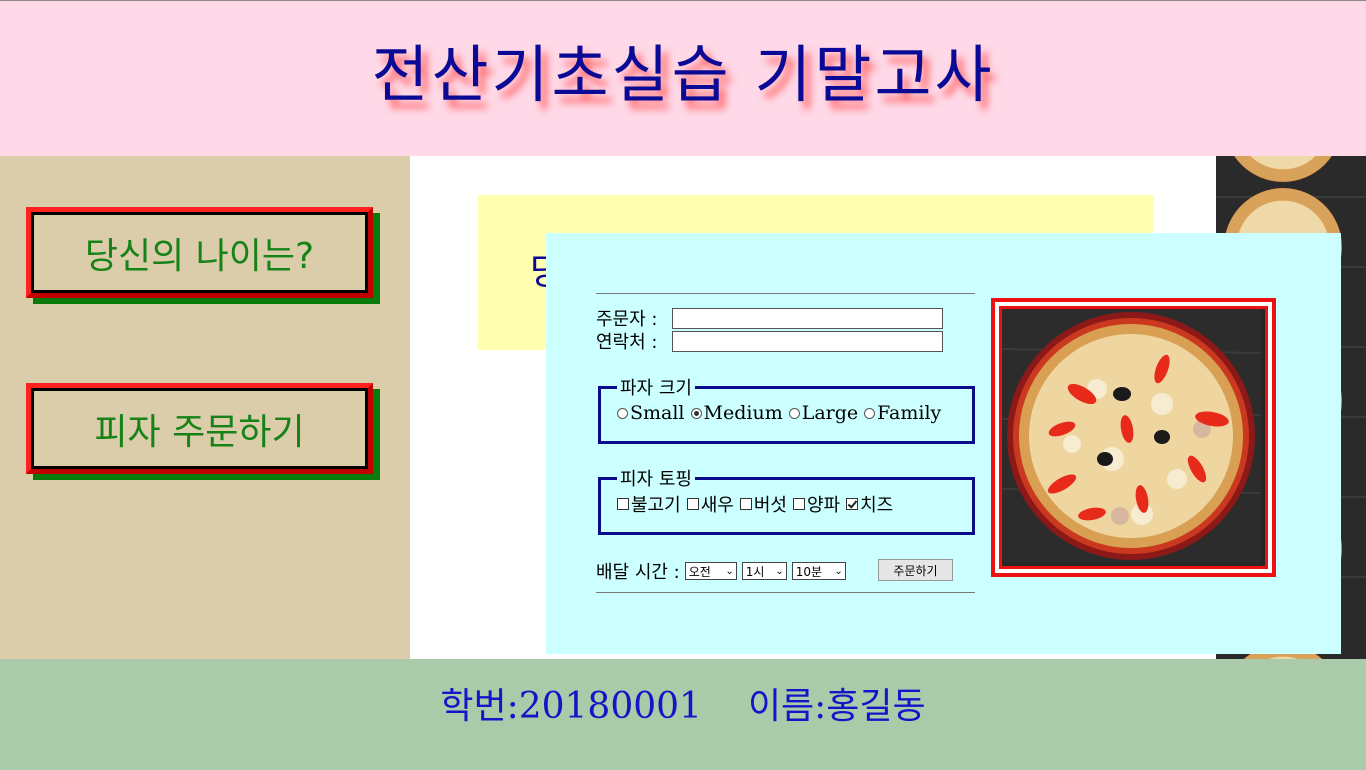  I want to click on topping-cheese-label: 치즈, so click(877, 505).